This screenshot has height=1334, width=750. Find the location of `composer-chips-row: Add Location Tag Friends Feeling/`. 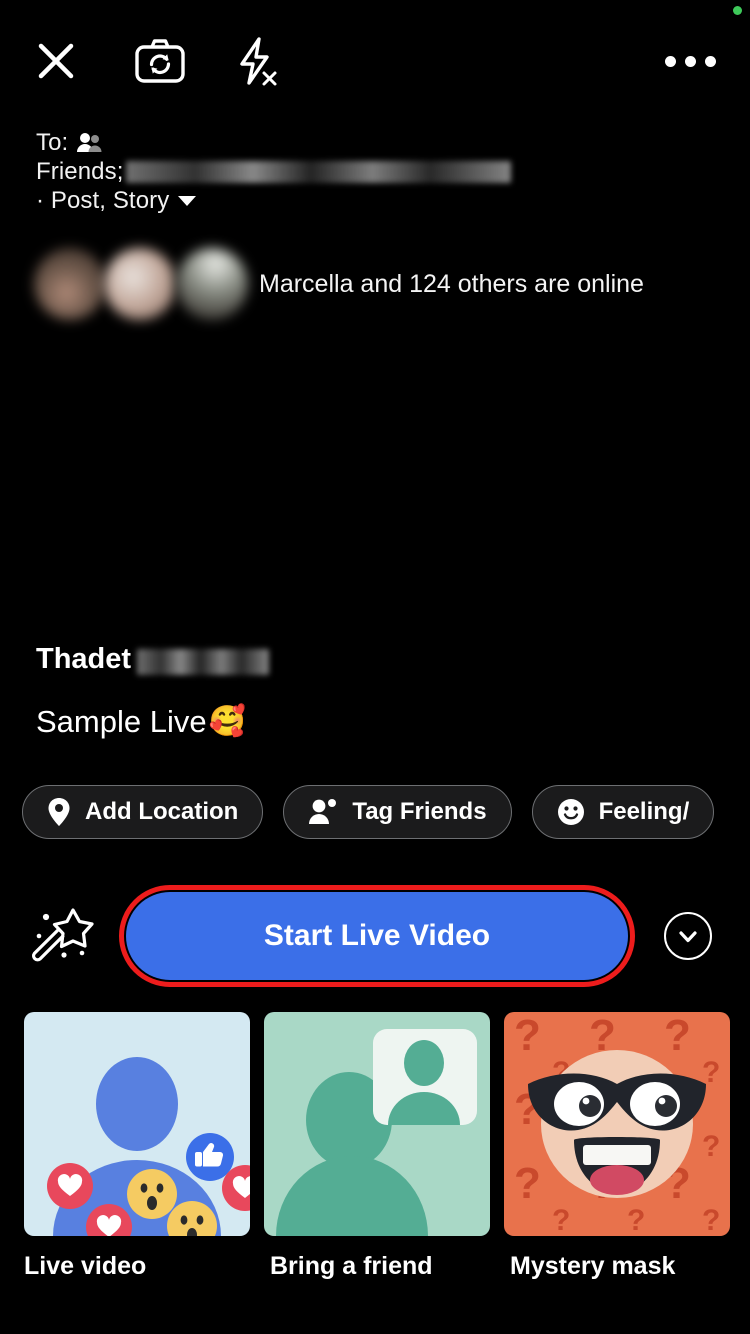

composer-chips-row: Add Location Tag Friends Feeling/ is located at coordinates (386, 812).